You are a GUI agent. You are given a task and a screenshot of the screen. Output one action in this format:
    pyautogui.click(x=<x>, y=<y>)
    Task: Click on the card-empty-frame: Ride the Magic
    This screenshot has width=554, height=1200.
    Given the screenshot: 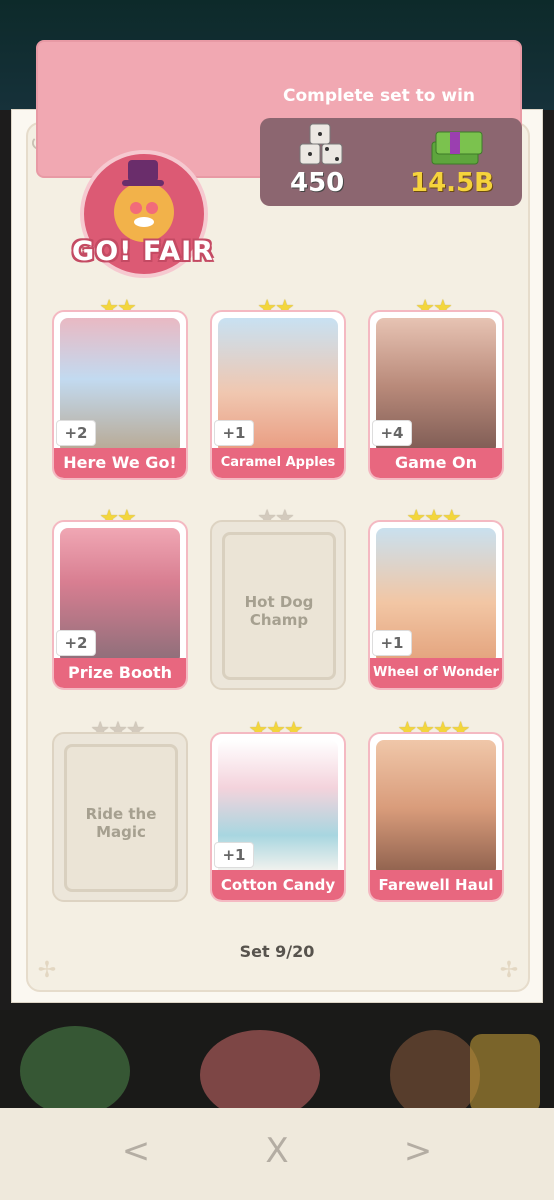 What is the action you would take?
    pyautogui.click(x=121, y=818)
    